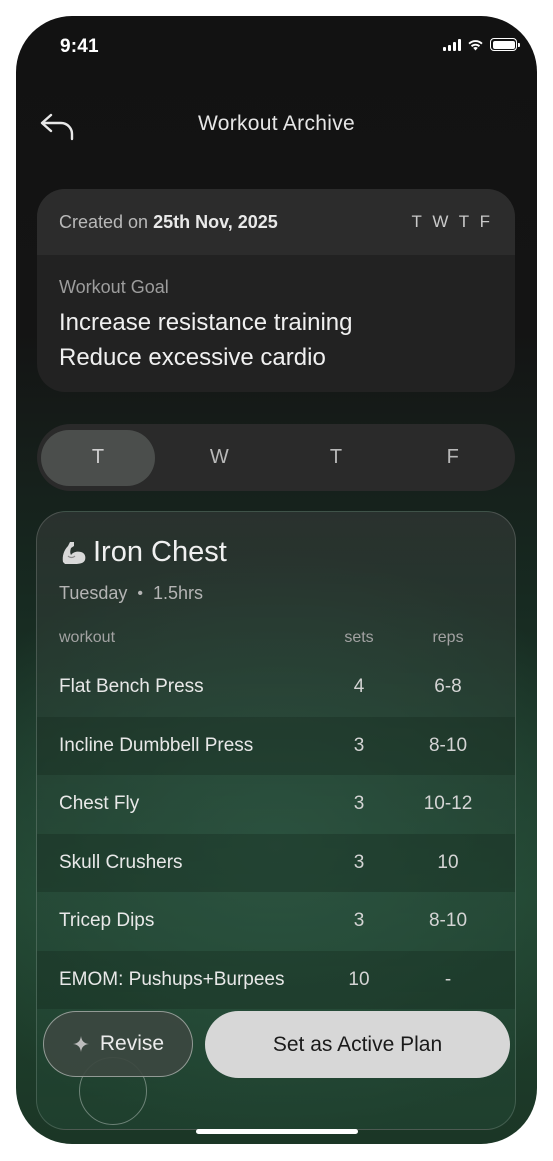 The width and height of the screenshot is (553, 1161). Describe the element at coordinates (452, 221) in the screenshot. I see `plan-days: T W T F` at that location.